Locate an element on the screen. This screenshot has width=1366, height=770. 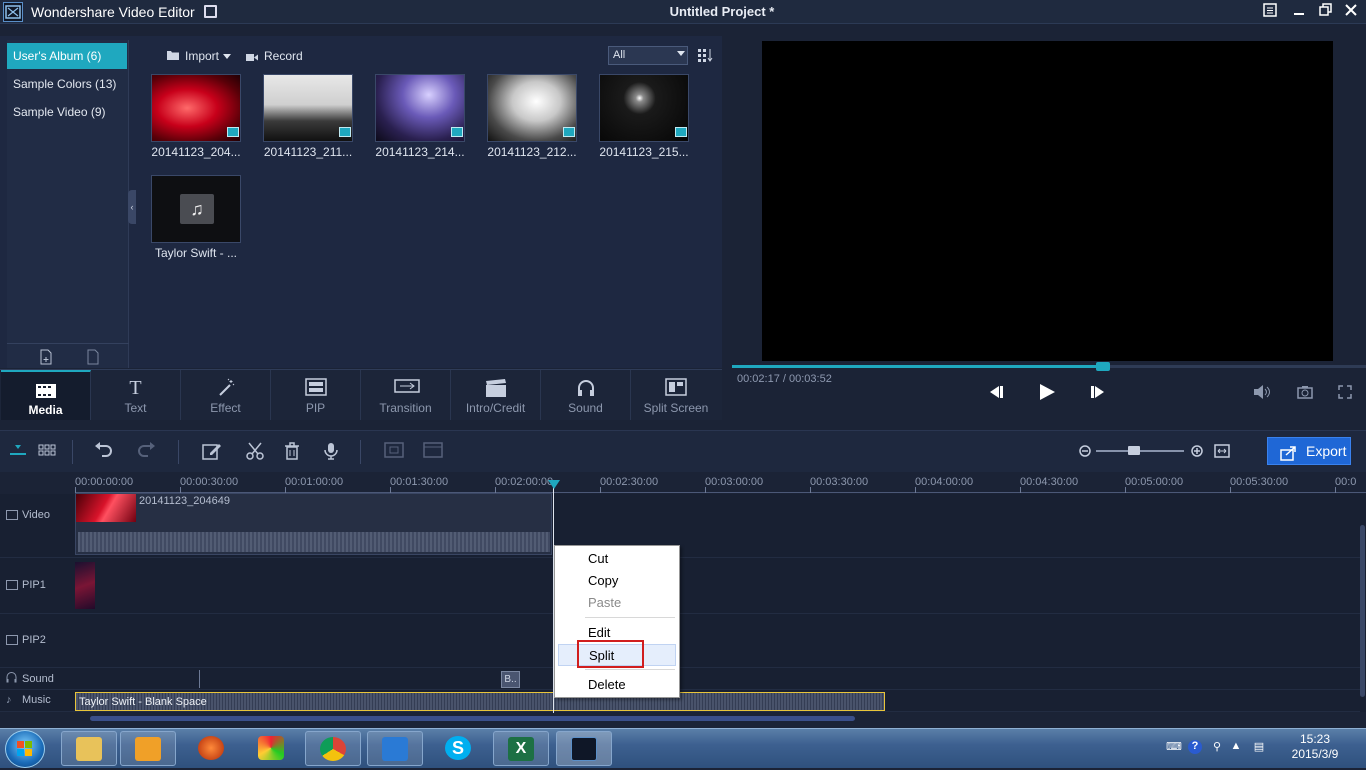
zoom-slider-handle is located at coordinates (1134, 450).